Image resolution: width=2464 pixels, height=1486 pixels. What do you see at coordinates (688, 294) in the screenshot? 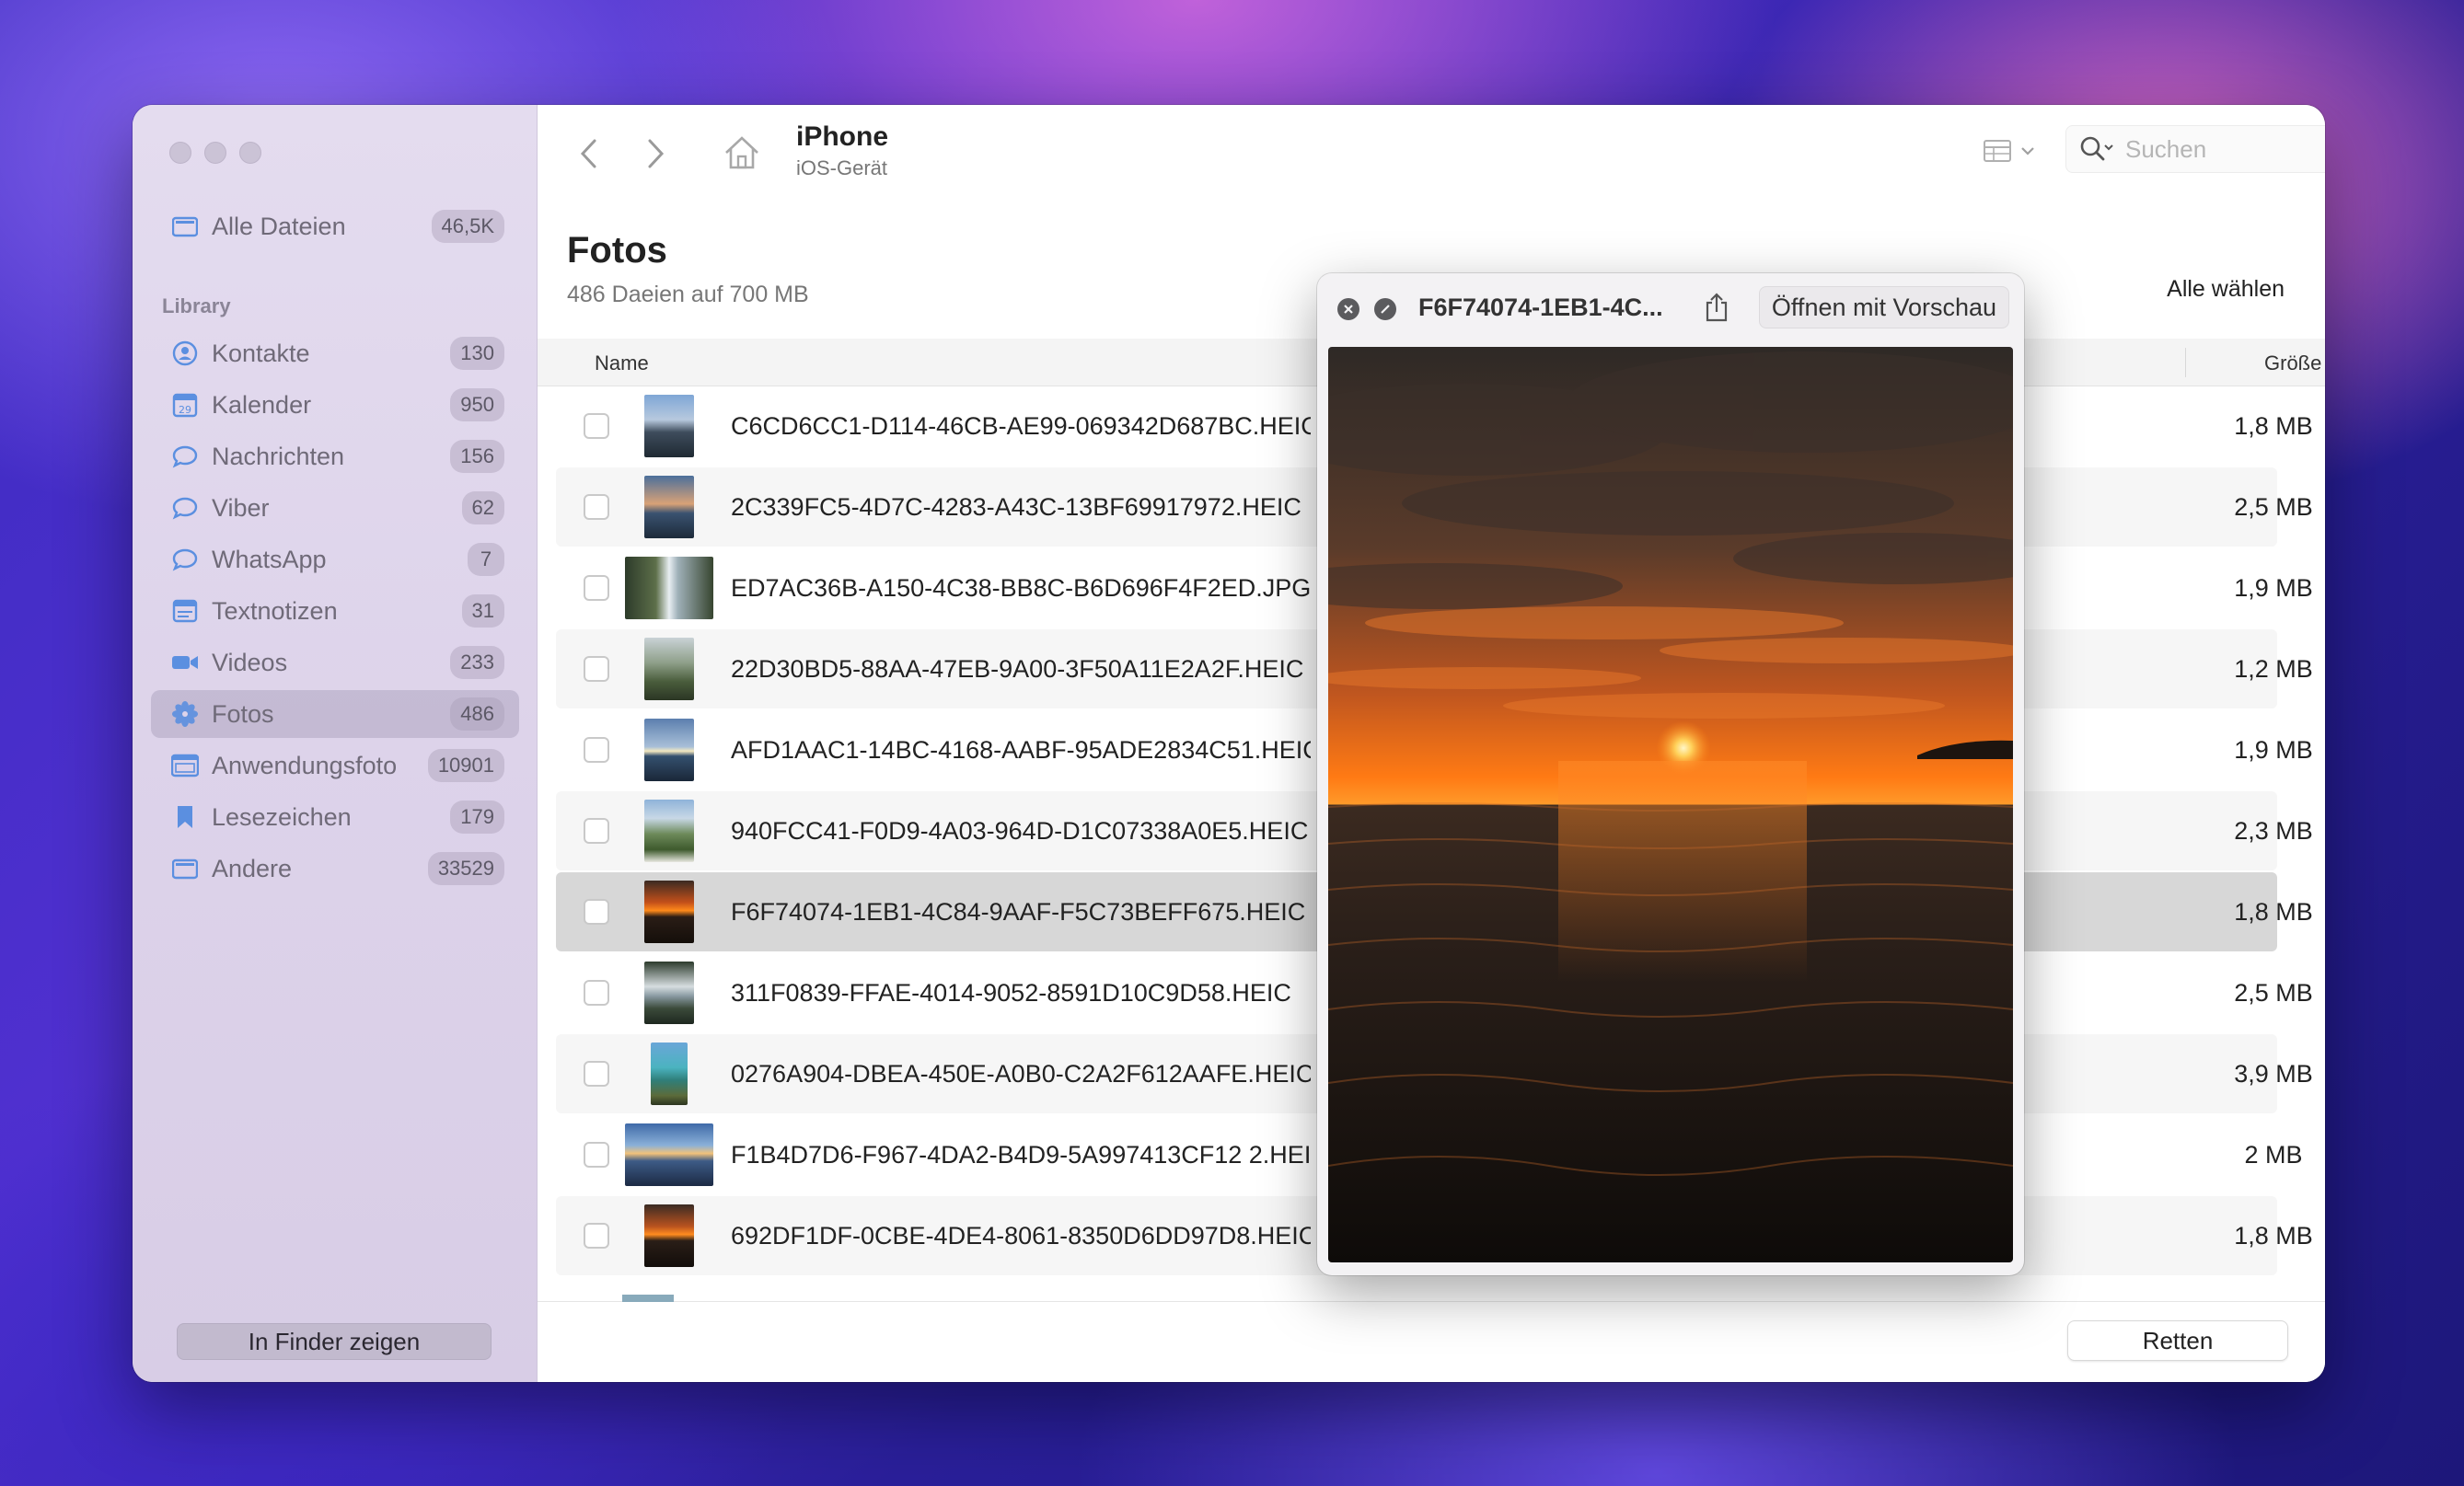
I see `page-subtitle: 486 Daeien auf 700 MB` at bounding box center [688, 294].